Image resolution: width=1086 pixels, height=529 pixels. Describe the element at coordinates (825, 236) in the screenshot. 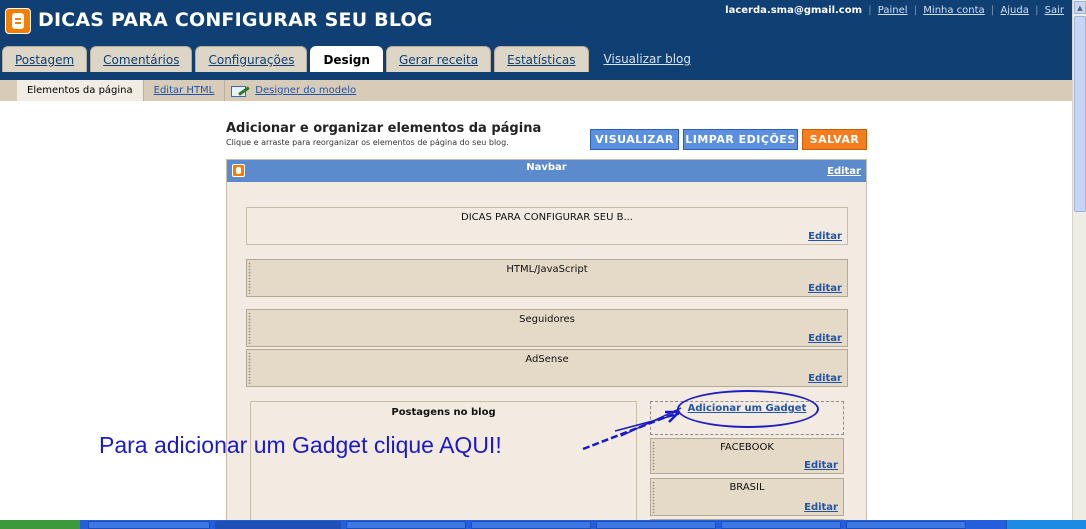

I see `header-gadget-edit-link: Editar` at that location.